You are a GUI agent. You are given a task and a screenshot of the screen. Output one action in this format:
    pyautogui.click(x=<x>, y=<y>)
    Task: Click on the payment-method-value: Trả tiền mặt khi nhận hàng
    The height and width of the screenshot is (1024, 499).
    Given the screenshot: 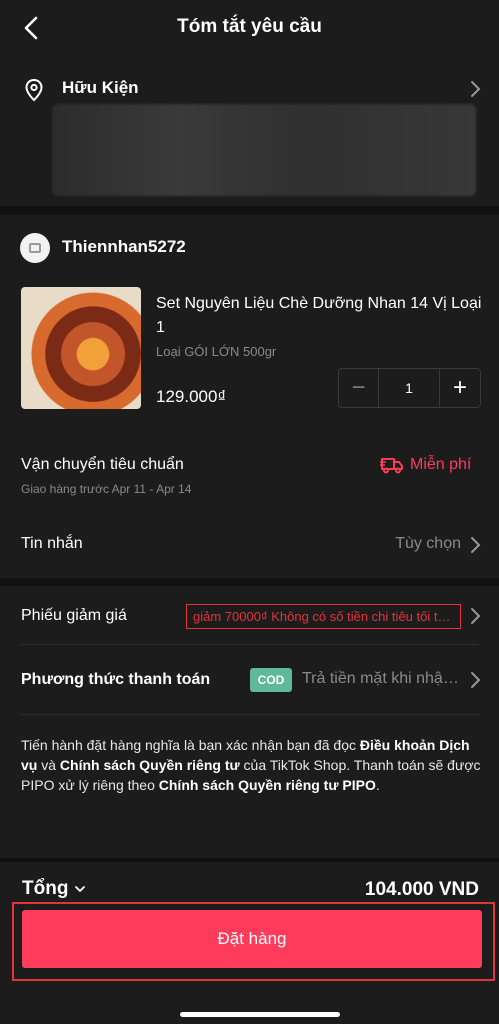 What is the action you would take?
    pyautogui.click(x=382, y=679)
    